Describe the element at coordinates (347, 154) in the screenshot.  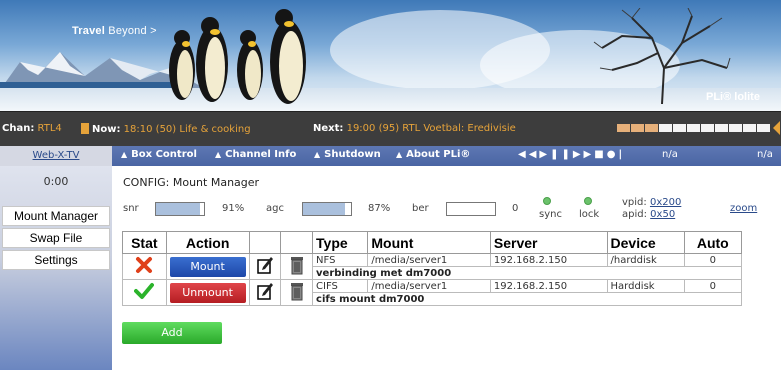
I see `nav-shutdown: ▲ Shutdown` at that location.